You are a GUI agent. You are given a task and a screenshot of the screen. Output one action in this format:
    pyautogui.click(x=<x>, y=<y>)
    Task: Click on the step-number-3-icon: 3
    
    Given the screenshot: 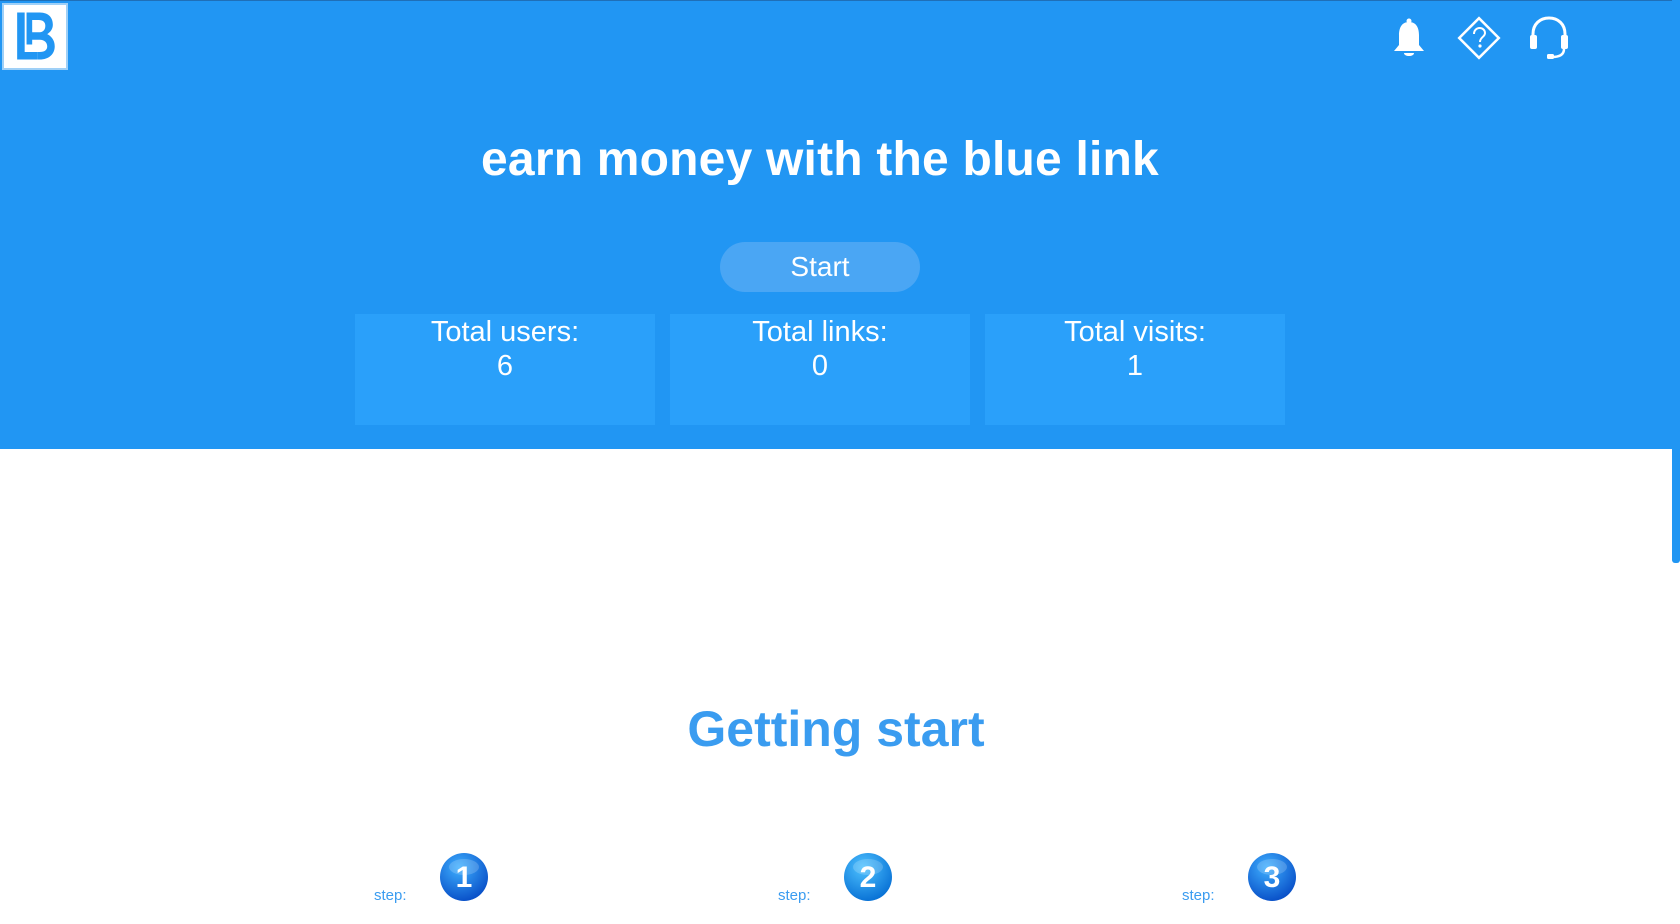 What is the action you would take?
    pyautogui.click(x=1272, y=877)
    